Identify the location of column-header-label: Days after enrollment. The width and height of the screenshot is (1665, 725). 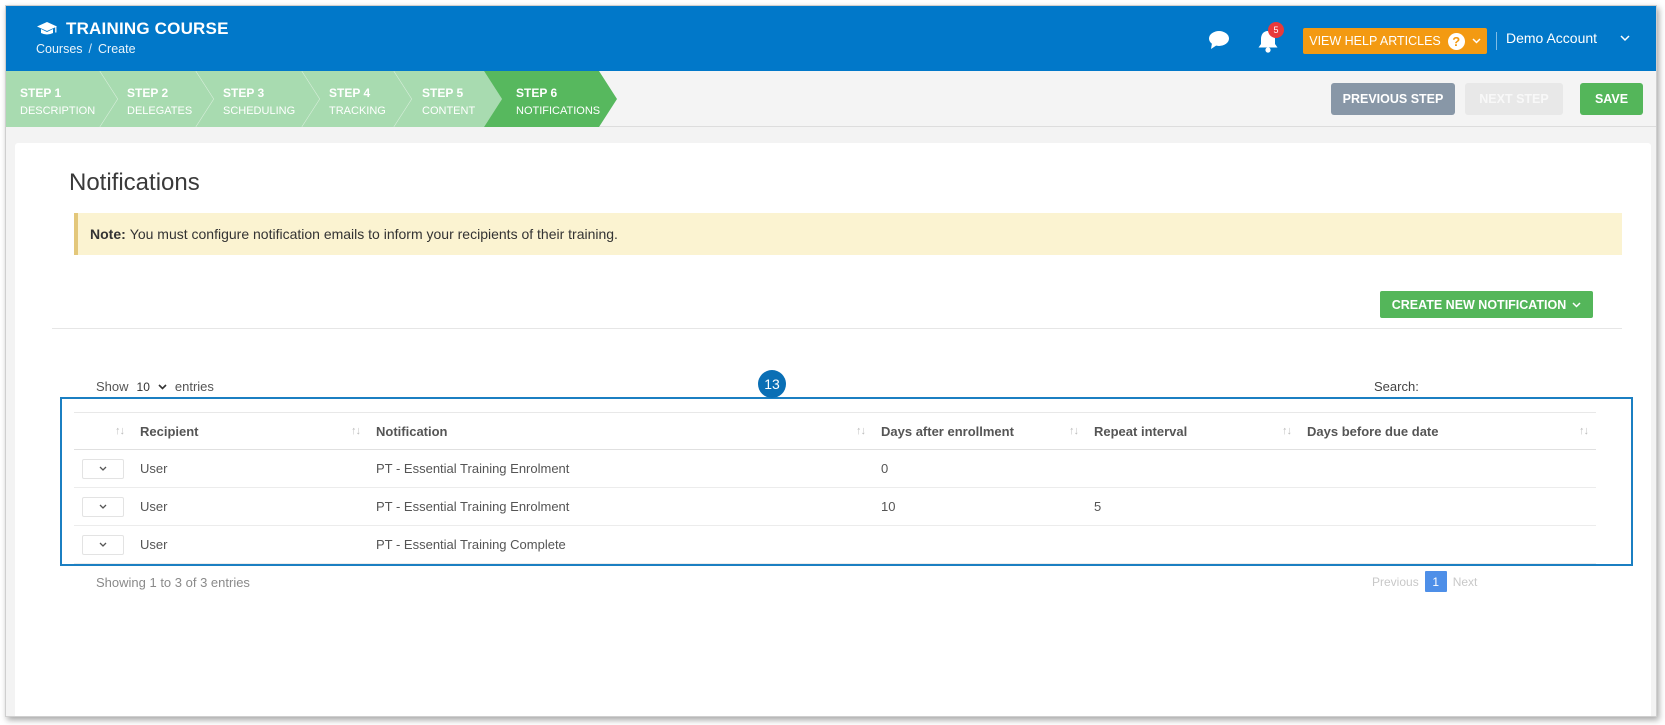
(947, 431).